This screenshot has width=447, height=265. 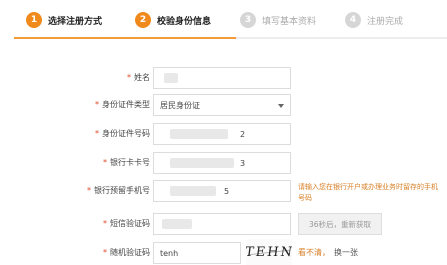 I want to click on id-type-row: * 身份证件类型 居民身份证, so click(x=223, y=105).